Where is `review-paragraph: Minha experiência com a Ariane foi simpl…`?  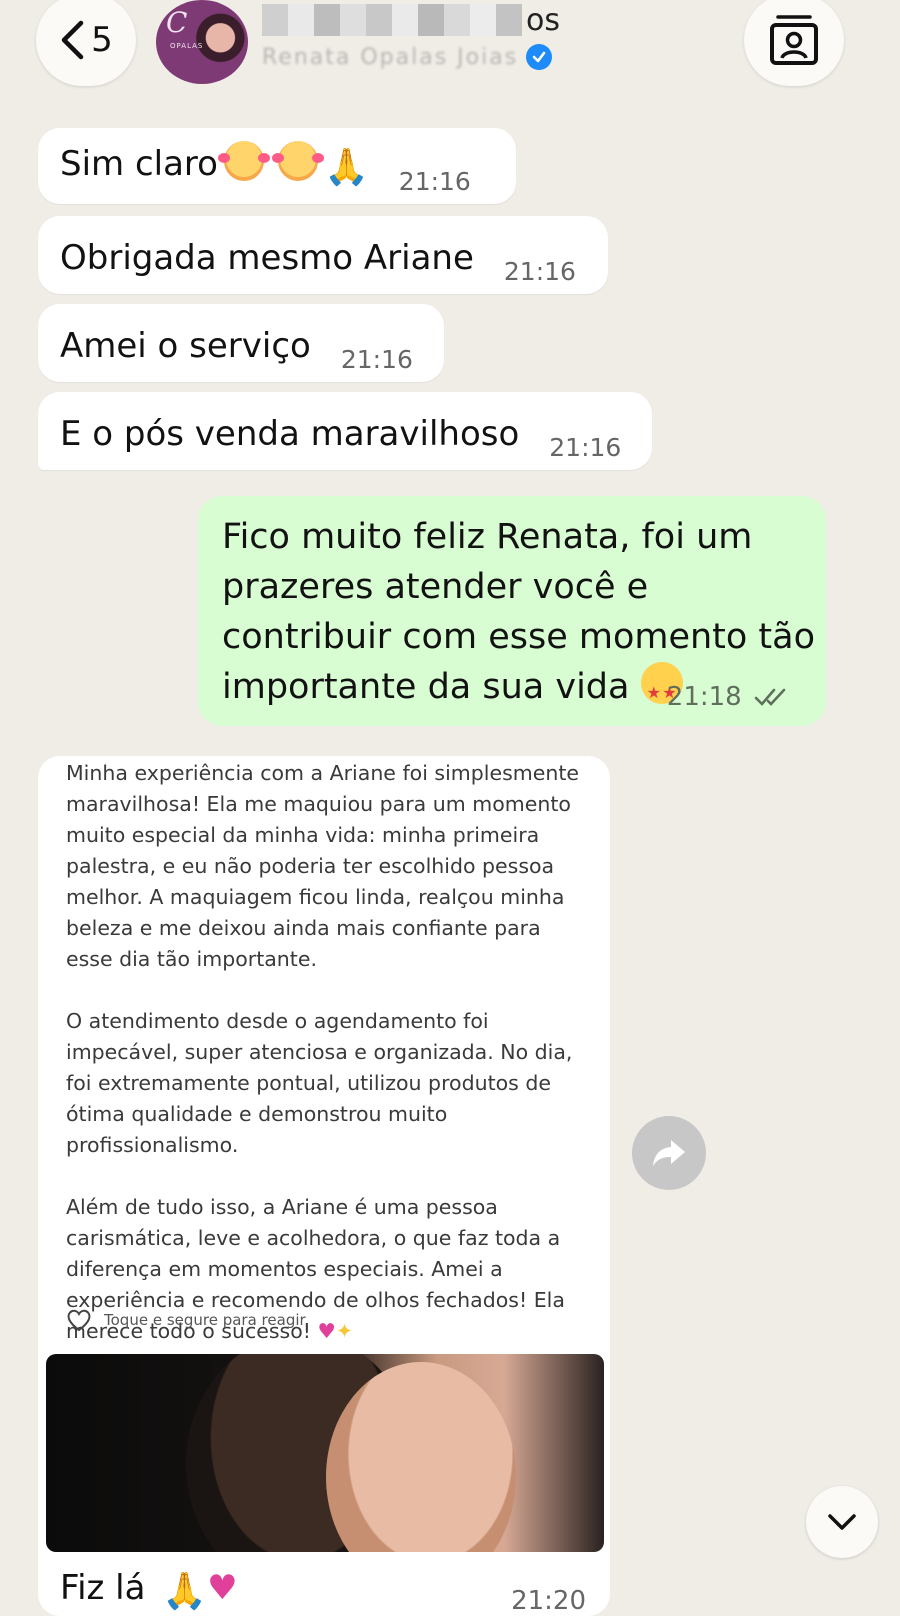 review-paragraph: Minha experiência com a Ariane foi simpl… is located at coordinates (322, 866).